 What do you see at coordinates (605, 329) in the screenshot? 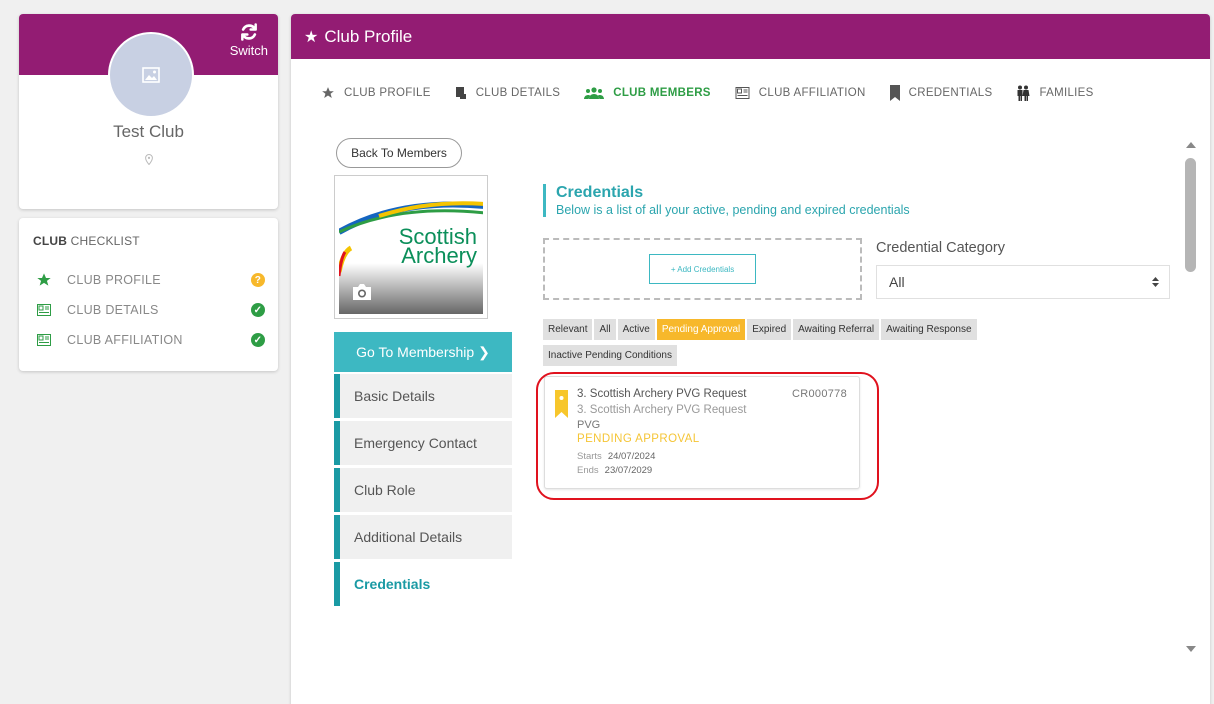
I see `filter-all: All` at bounding box center [605, 329].